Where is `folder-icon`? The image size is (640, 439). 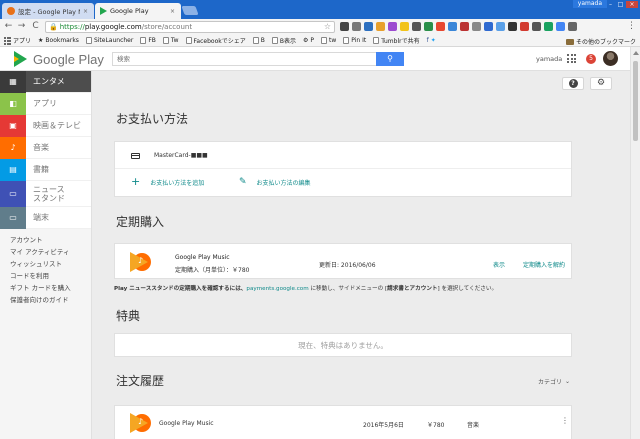 folder-icon is located at coordinates (569, 41).